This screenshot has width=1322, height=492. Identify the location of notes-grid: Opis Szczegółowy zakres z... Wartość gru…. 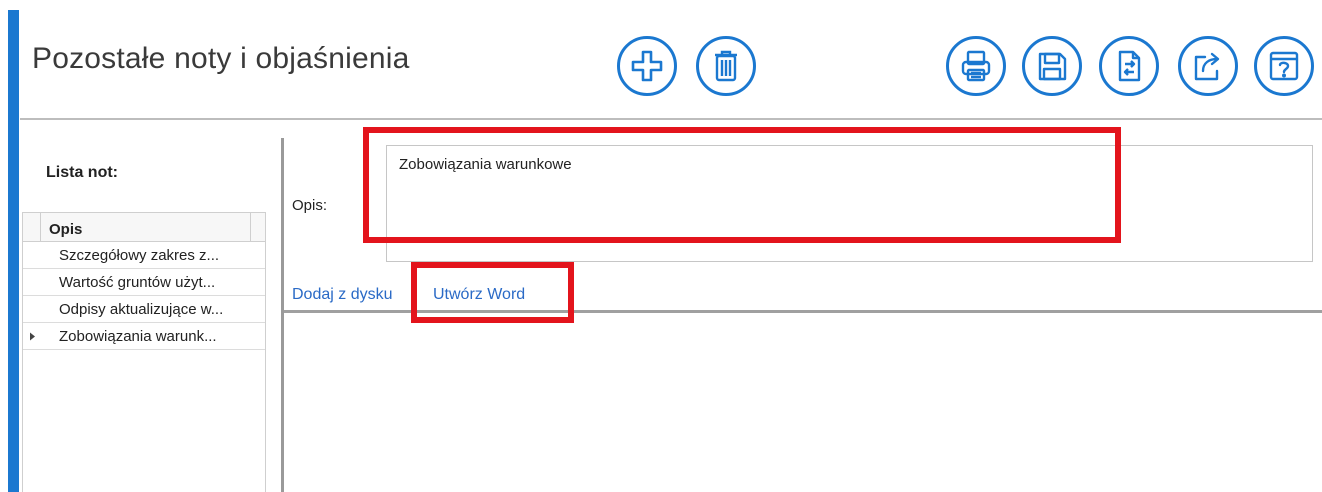
(144, 352).